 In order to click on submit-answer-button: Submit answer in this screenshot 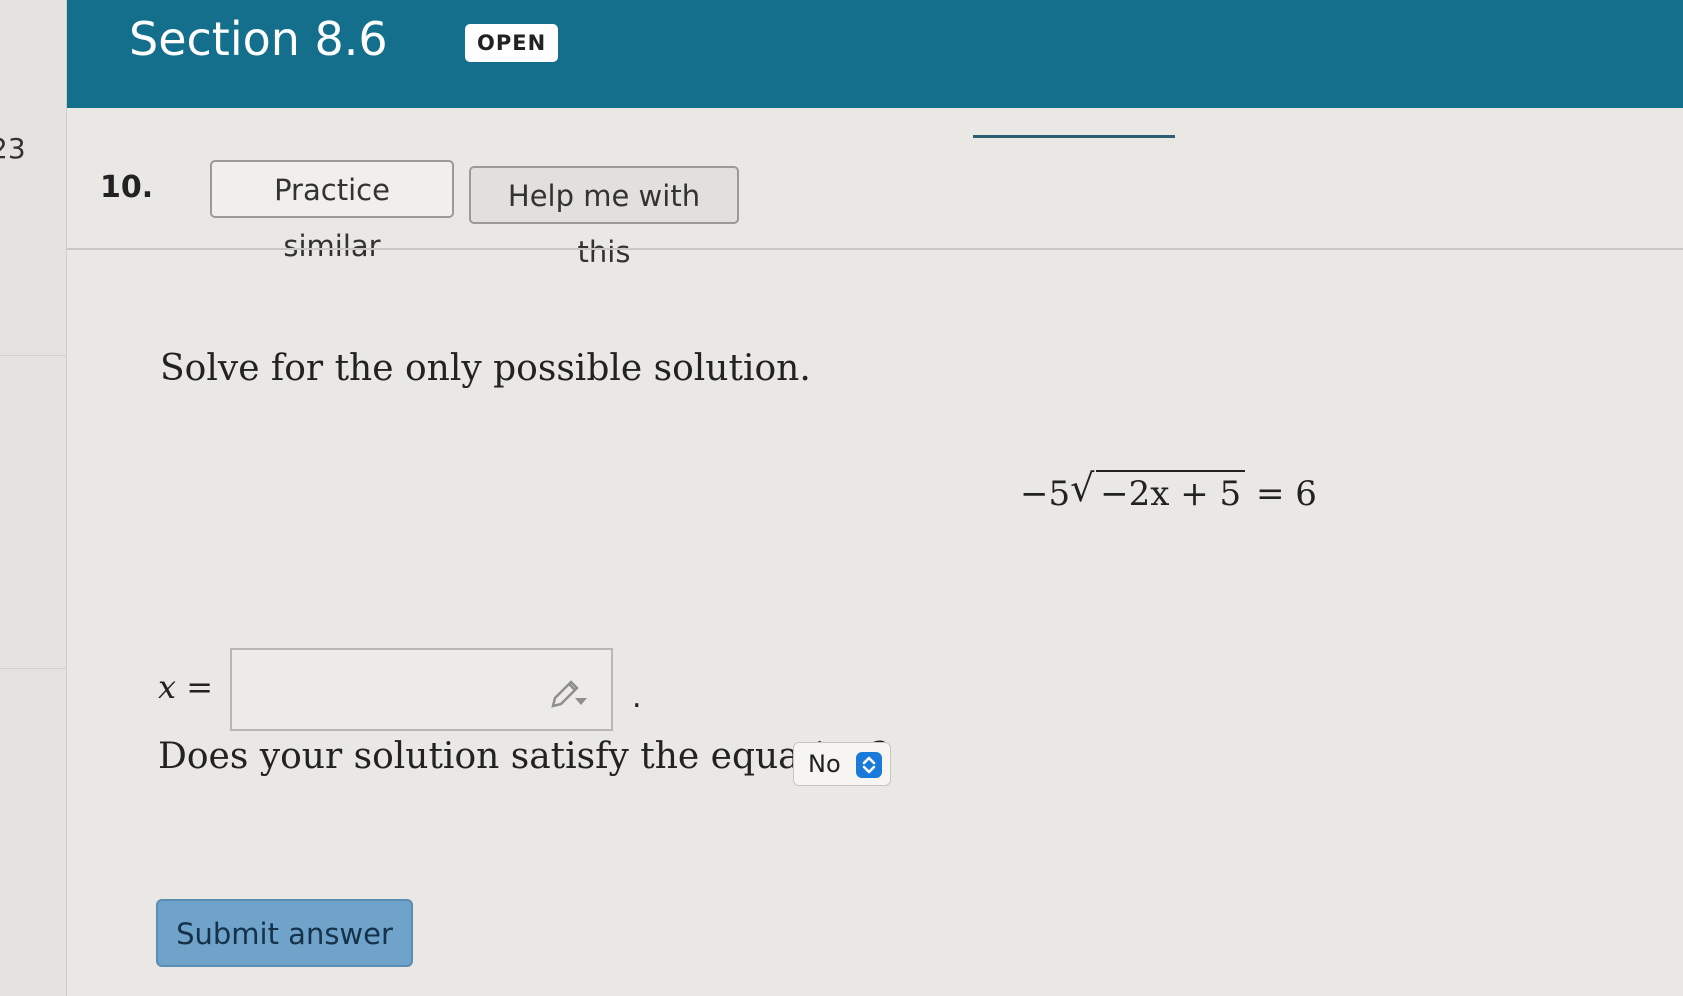, I will do `click(284, 933)`.